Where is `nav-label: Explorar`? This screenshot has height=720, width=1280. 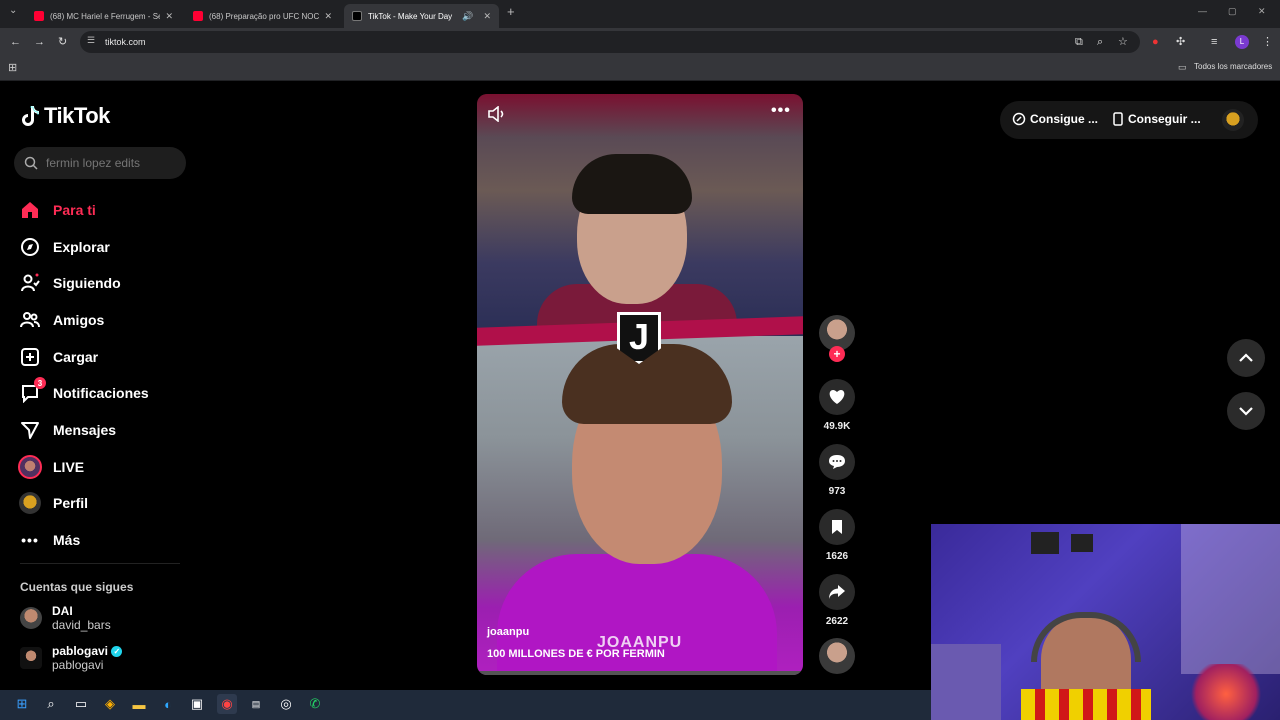 nav-label: Explorar is located at coordinates (81, 247).